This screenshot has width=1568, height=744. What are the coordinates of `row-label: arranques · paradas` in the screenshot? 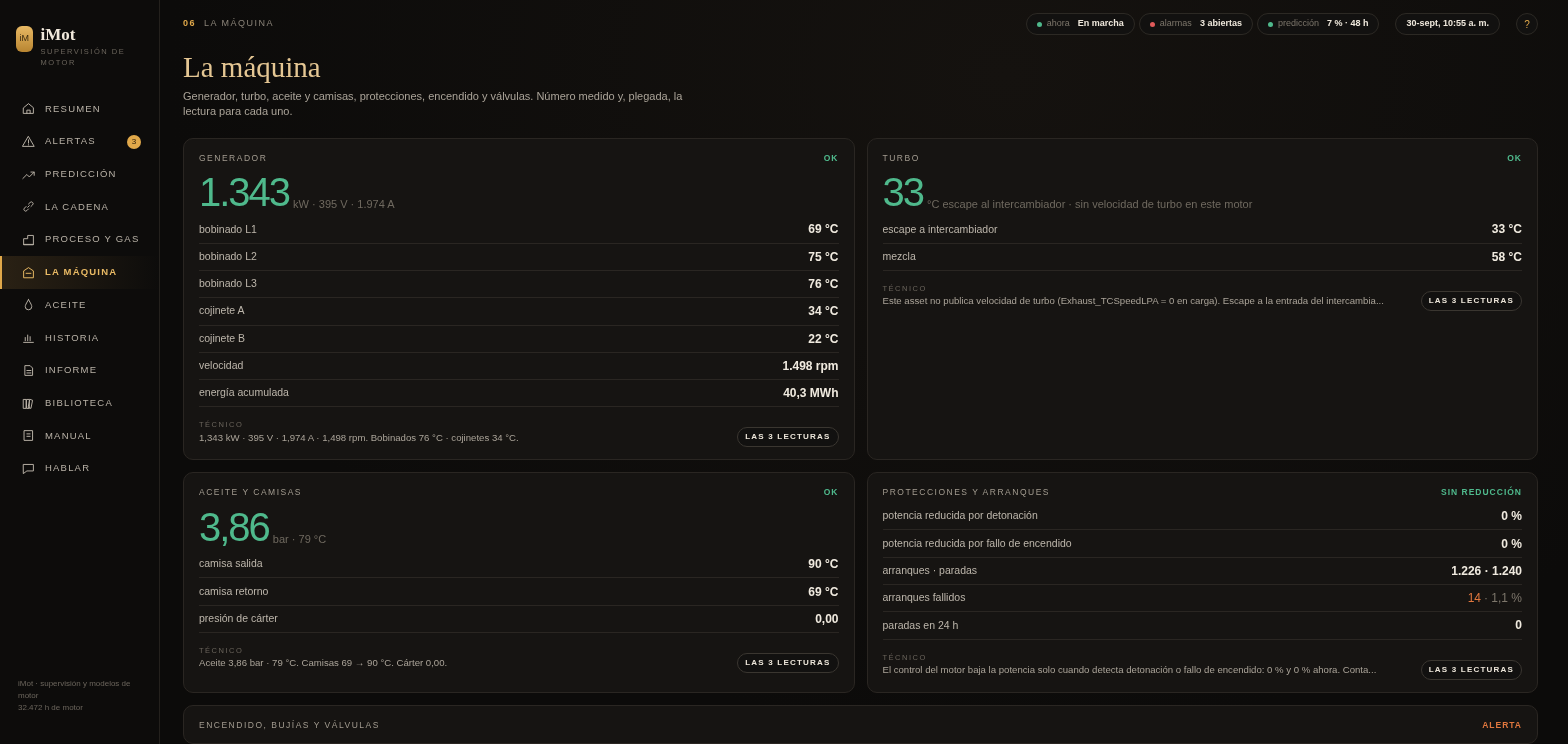 It's located at (930, 570).